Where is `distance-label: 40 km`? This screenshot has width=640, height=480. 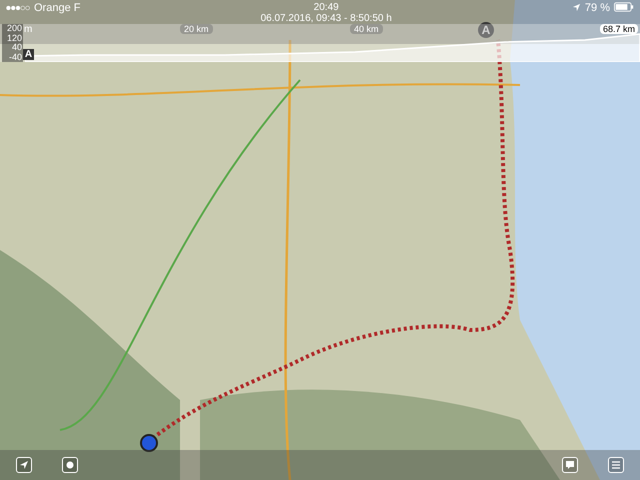
distance-label: 40 km is located at coordinates (366, 29).